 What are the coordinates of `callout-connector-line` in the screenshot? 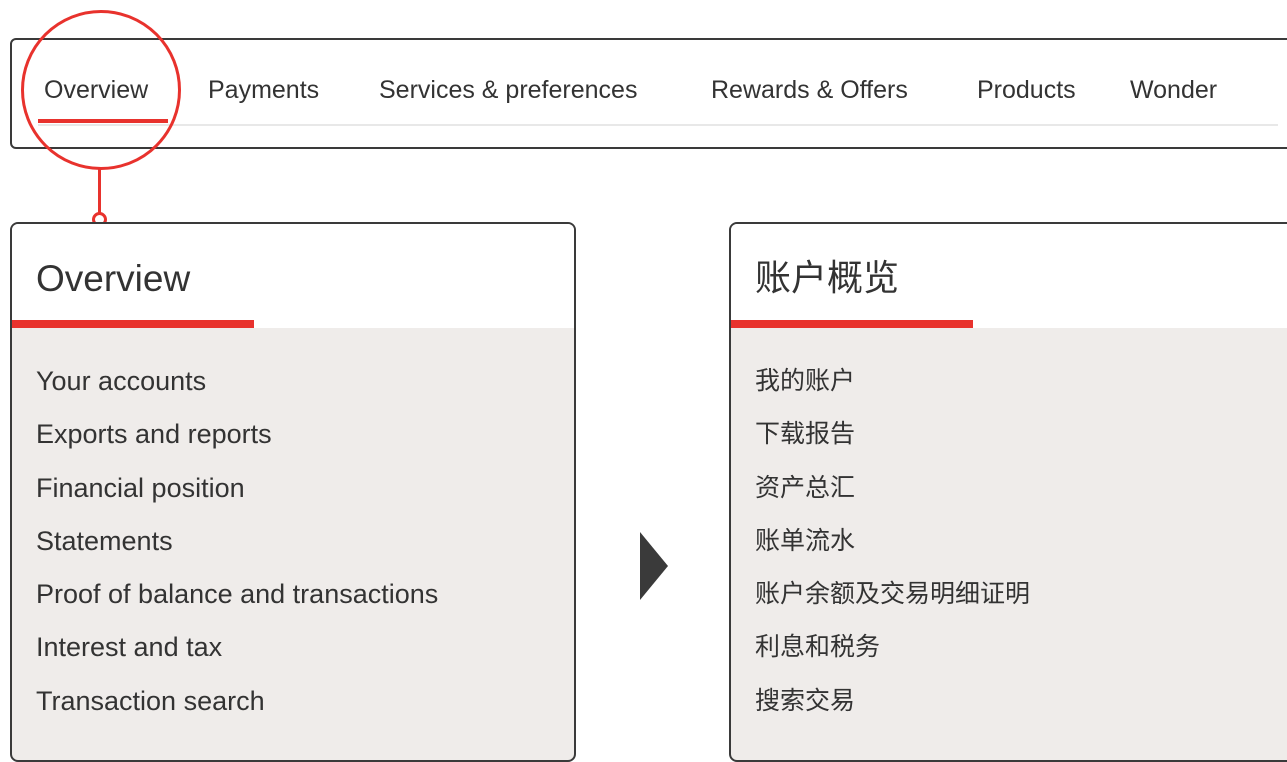 It's located at (99, 191).